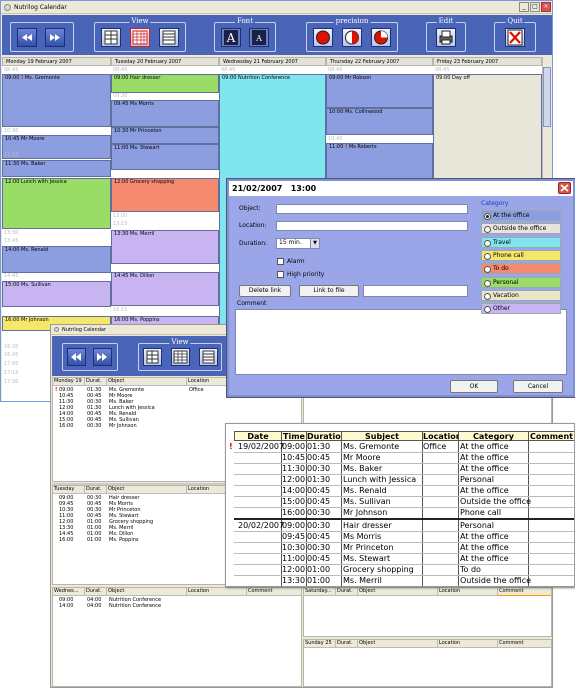 This screenshot has height=700, width=575. What do you see at coordinates (165, 83) in the screenshot?
I see `appointment: 09:00 Hair dresser` at bounding box center [165, 83].